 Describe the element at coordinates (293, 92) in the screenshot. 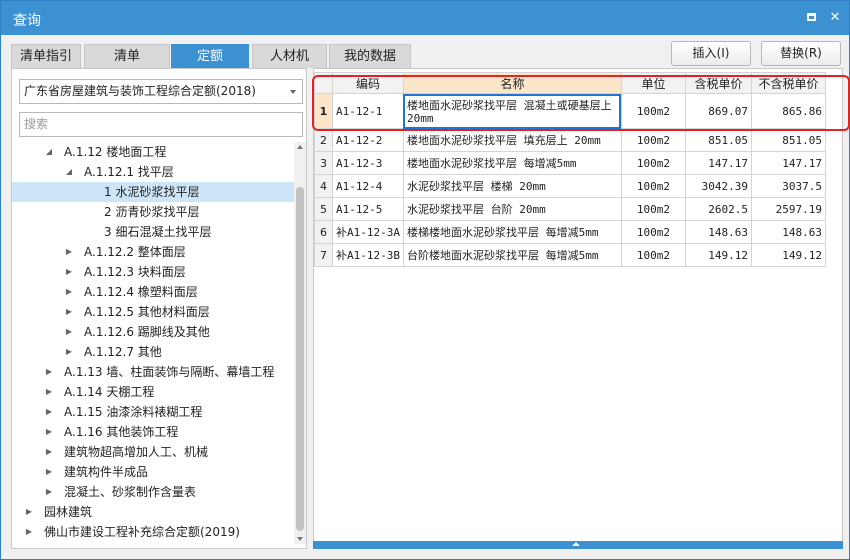

I see `chevron-down-icon` at that location.